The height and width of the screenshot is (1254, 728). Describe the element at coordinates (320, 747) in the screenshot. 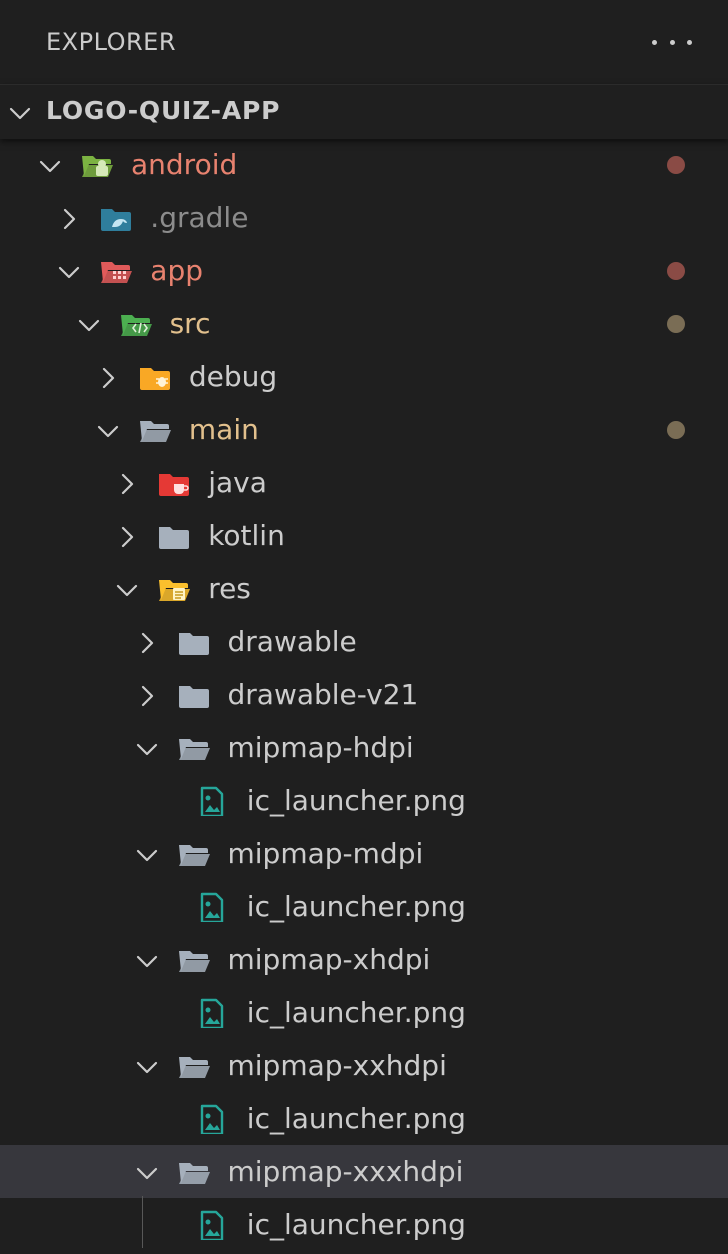

I see `tree-item-label: mipmap-hdpi` at that location.